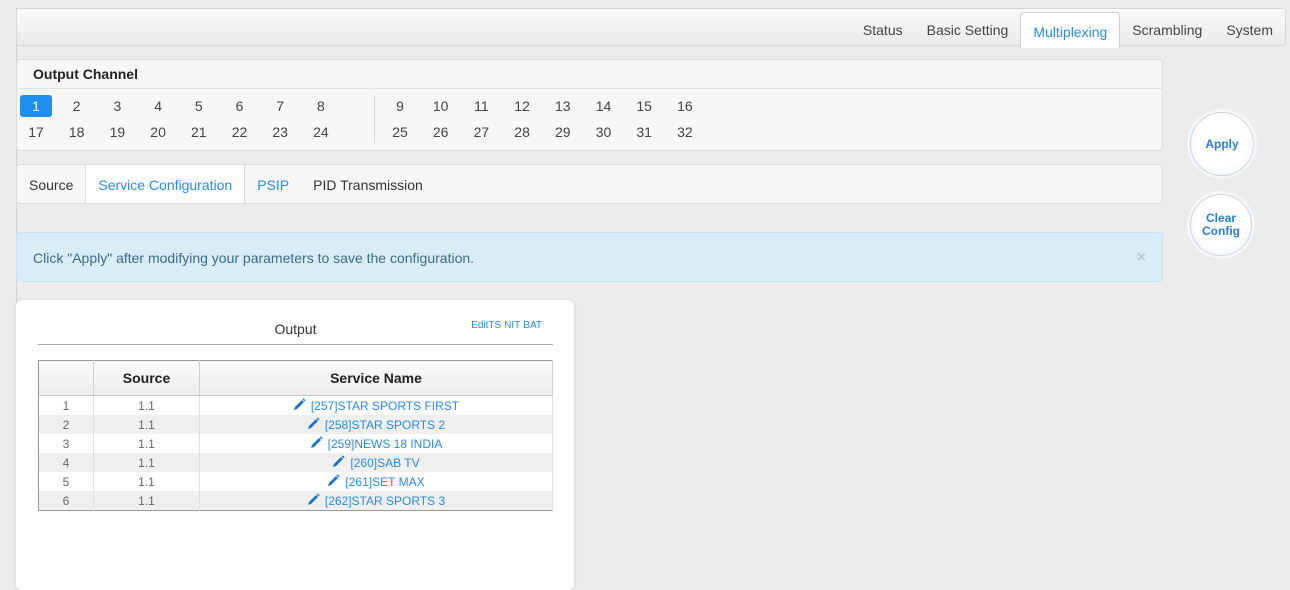 This screenshot has height=590, width=1290. I want to click on column-header-source: Source, so click(146, 378).